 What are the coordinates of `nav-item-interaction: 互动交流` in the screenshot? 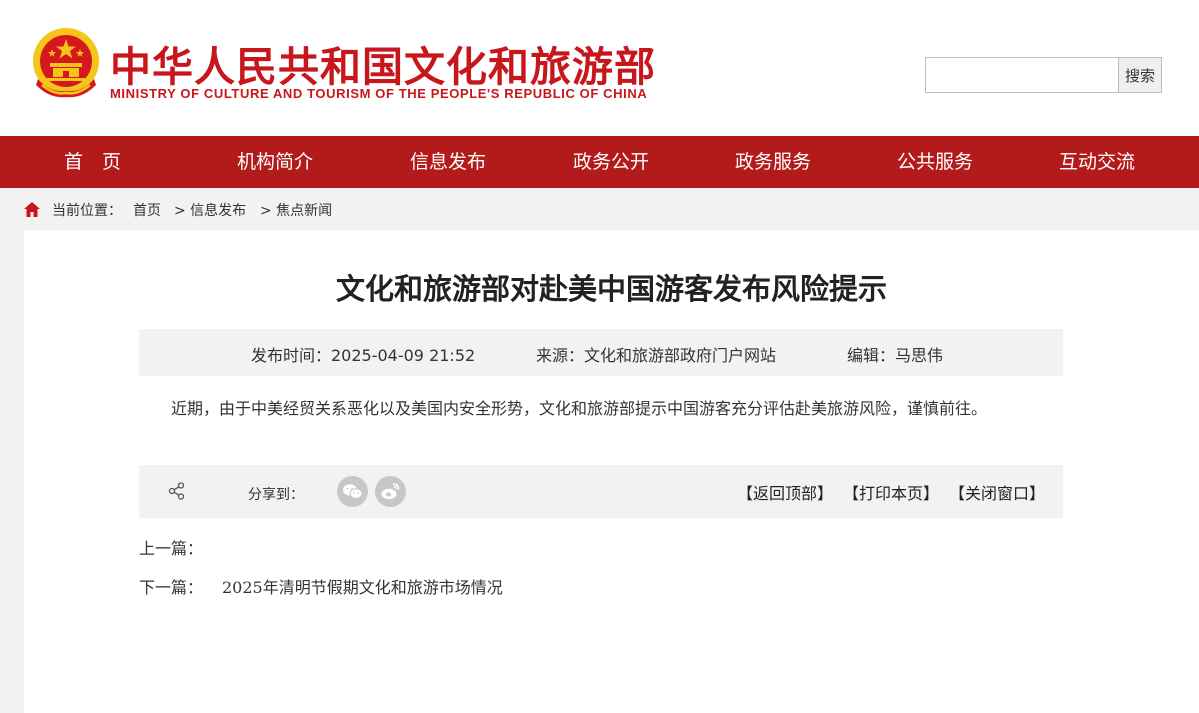 It's located at (1097, 162).